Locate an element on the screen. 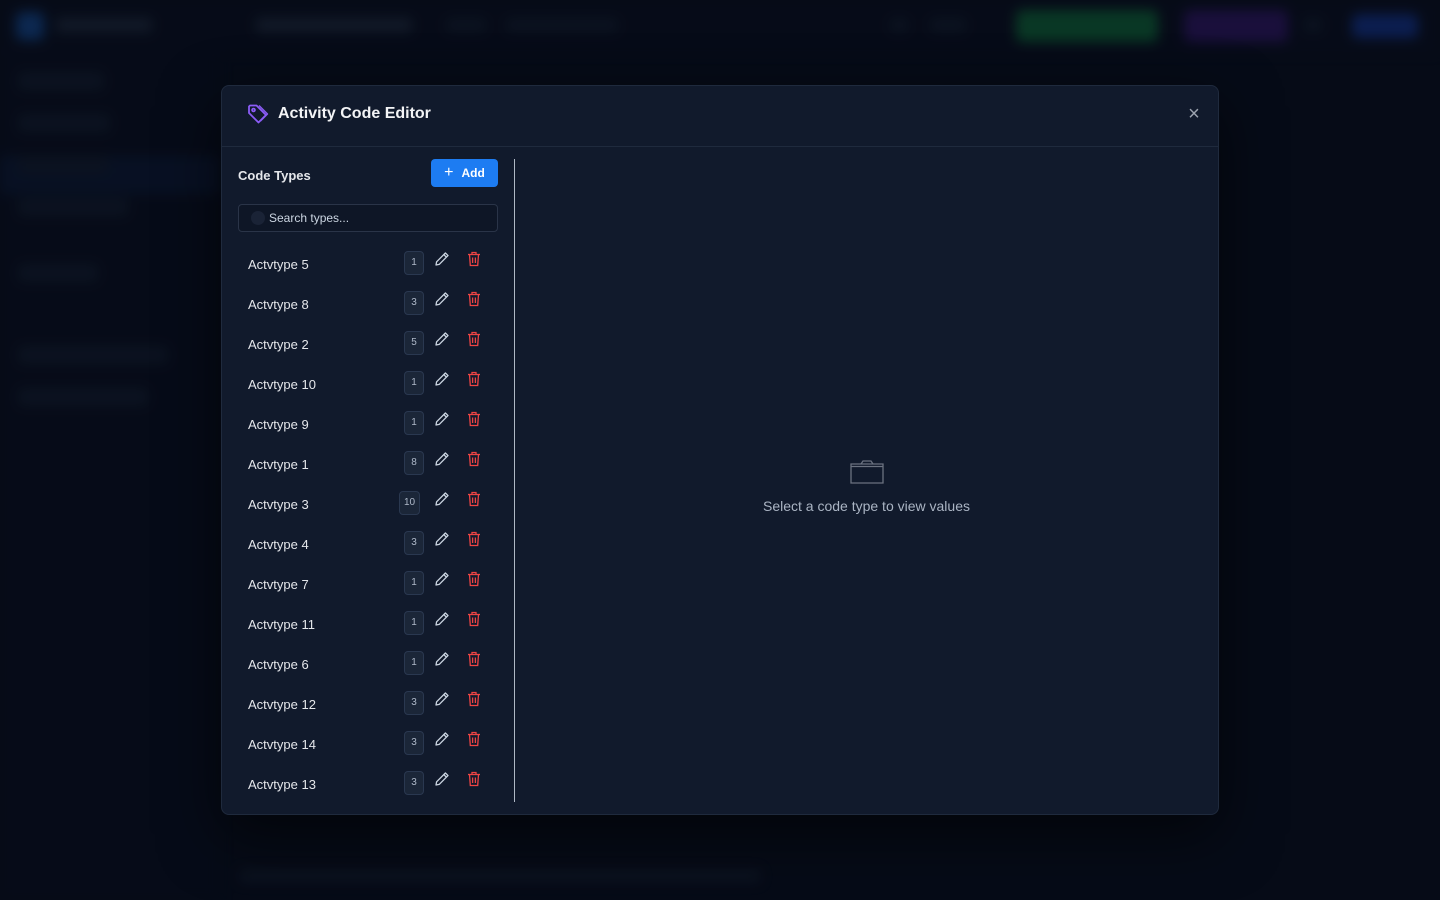 The height and width of the screenshot is (900, 1440). value-count-badge: 8 is located at coordinates (414, 463).